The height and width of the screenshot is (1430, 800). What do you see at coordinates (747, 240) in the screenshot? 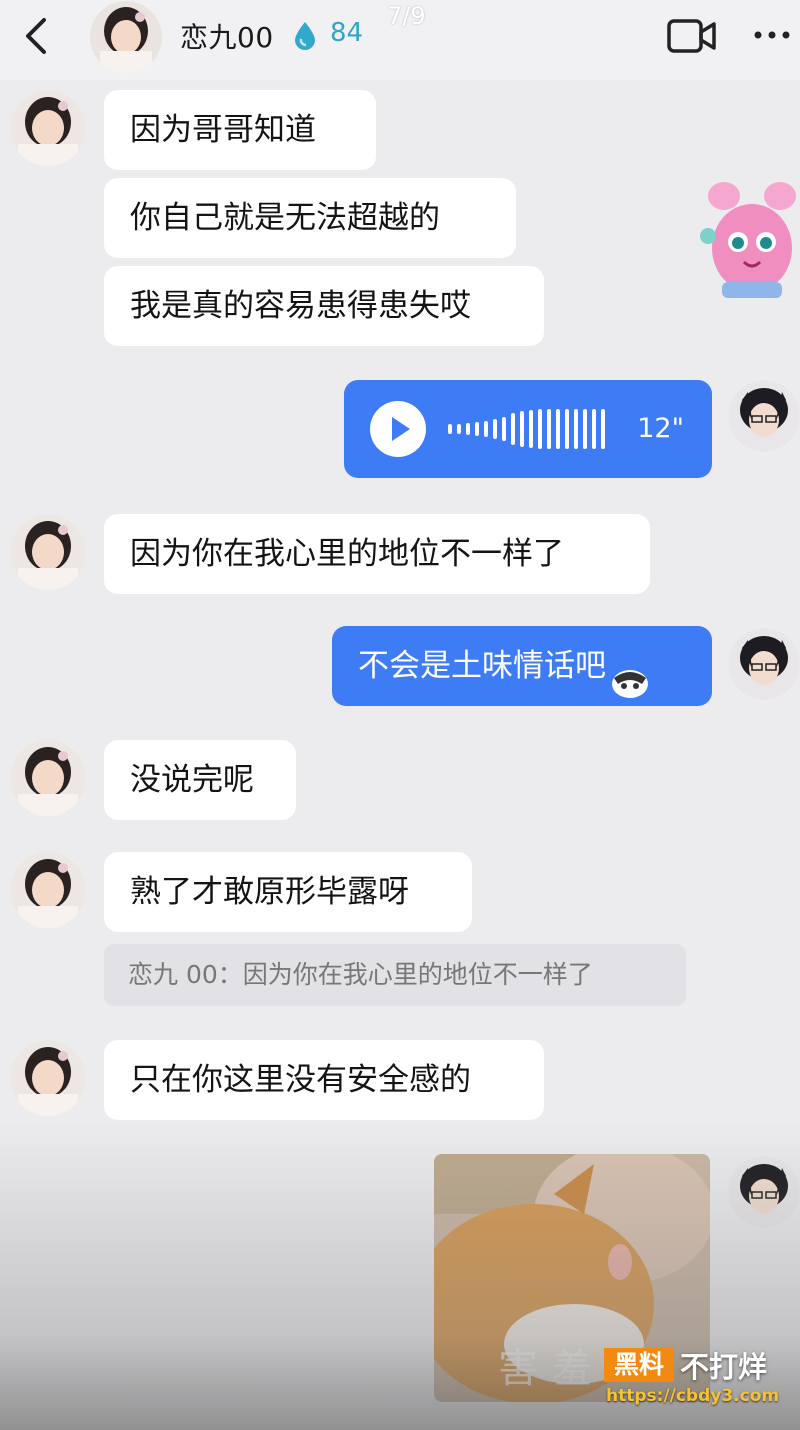
I see `sticker` at bounding box center [747, 240].